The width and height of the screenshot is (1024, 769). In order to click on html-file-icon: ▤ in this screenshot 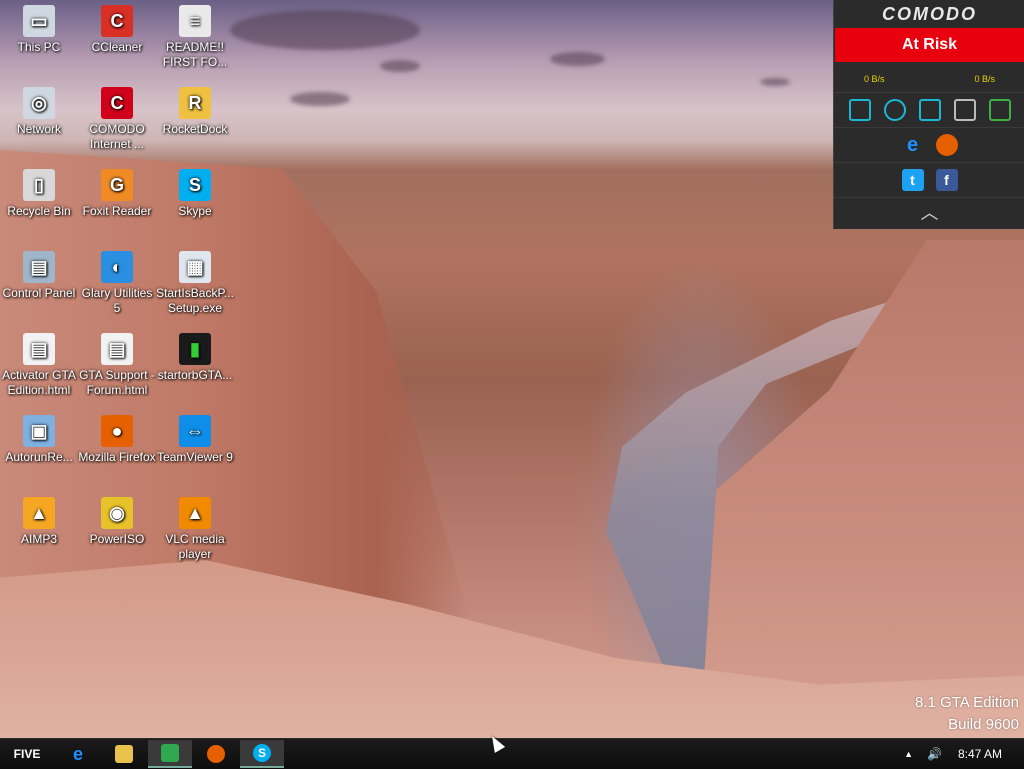, I will do `click(117, 349)`.